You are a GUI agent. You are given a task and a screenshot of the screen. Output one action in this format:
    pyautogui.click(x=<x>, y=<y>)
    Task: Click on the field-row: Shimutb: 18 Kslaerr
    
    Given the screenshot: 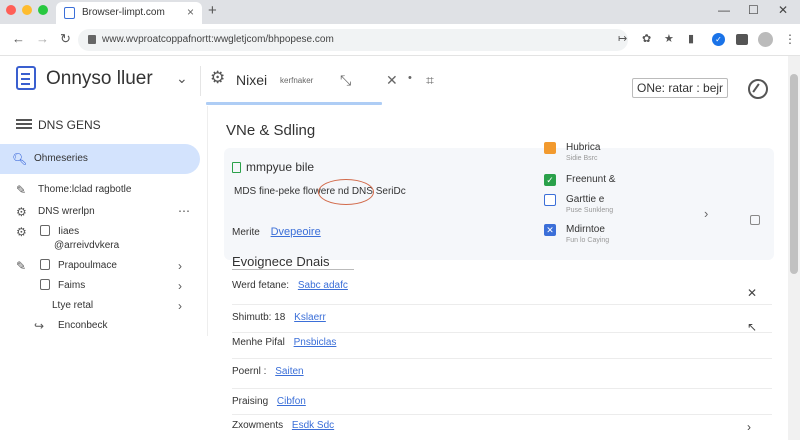 What is the action you would take?
    pyautogui.click(x=279, y=317)
    